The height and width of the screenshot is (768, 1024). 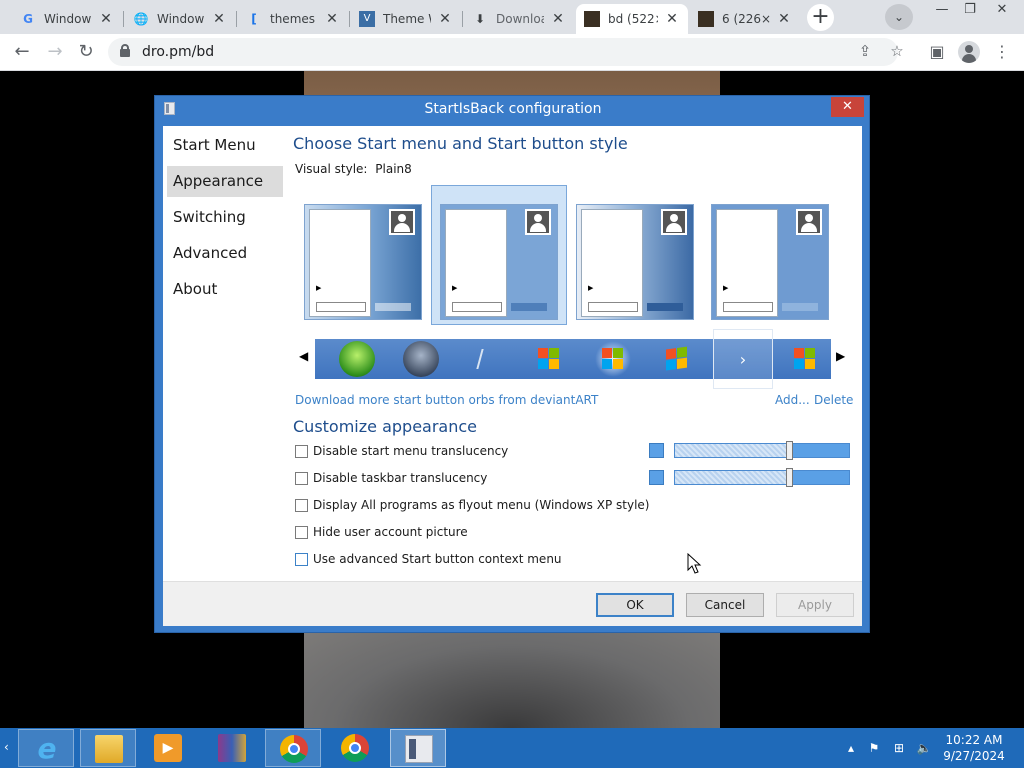 What do you see at coordinates (254, 19) in the screenshot?
I see `bracket-icon: [` at bounding box center [254, 19].